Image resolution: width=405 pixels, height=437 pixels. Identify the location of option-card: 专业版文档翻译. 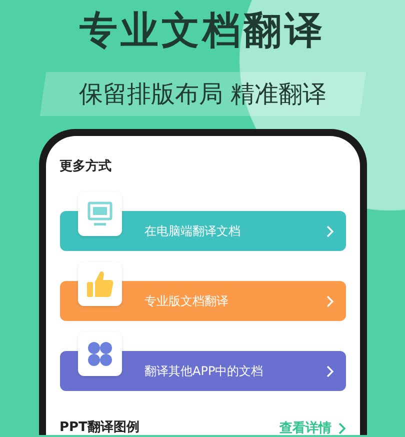
(203, 301).